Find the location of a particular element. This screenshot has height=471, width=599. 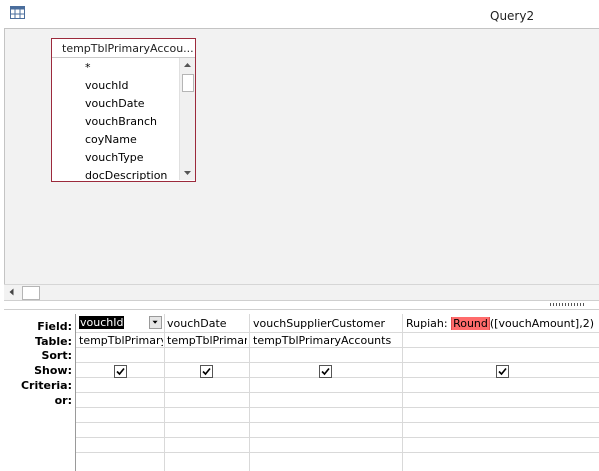

query-icon is located at coordinates (17, 12).